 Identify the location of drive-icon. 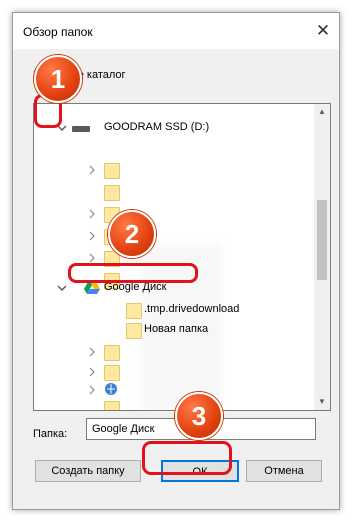
(81, 129).